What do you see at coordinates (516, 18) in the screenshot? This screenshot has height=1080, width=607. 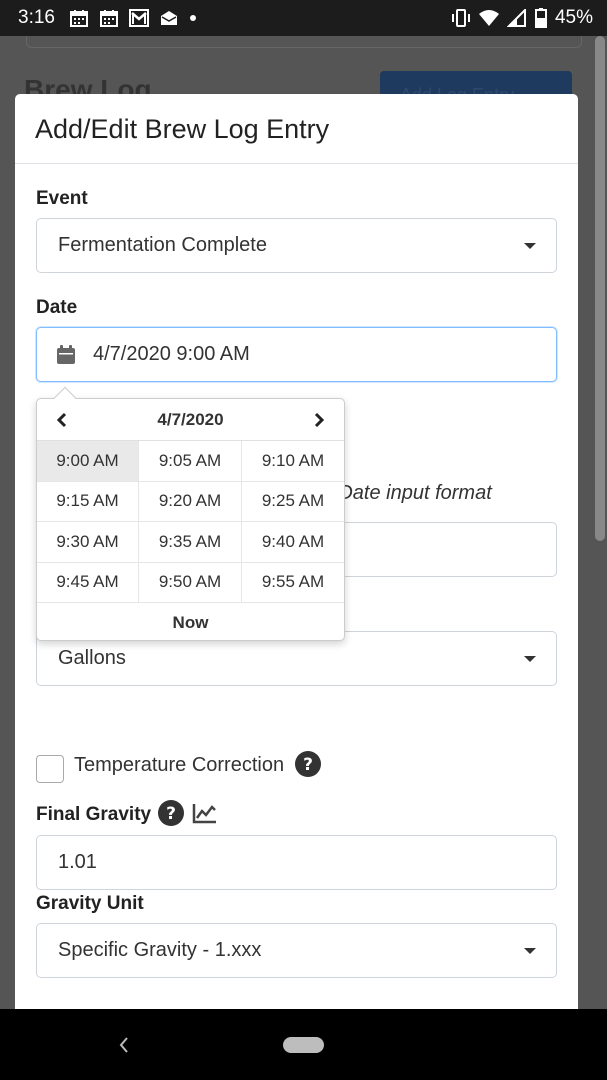 I see `signal-icon` at bounding box center [516, 18].